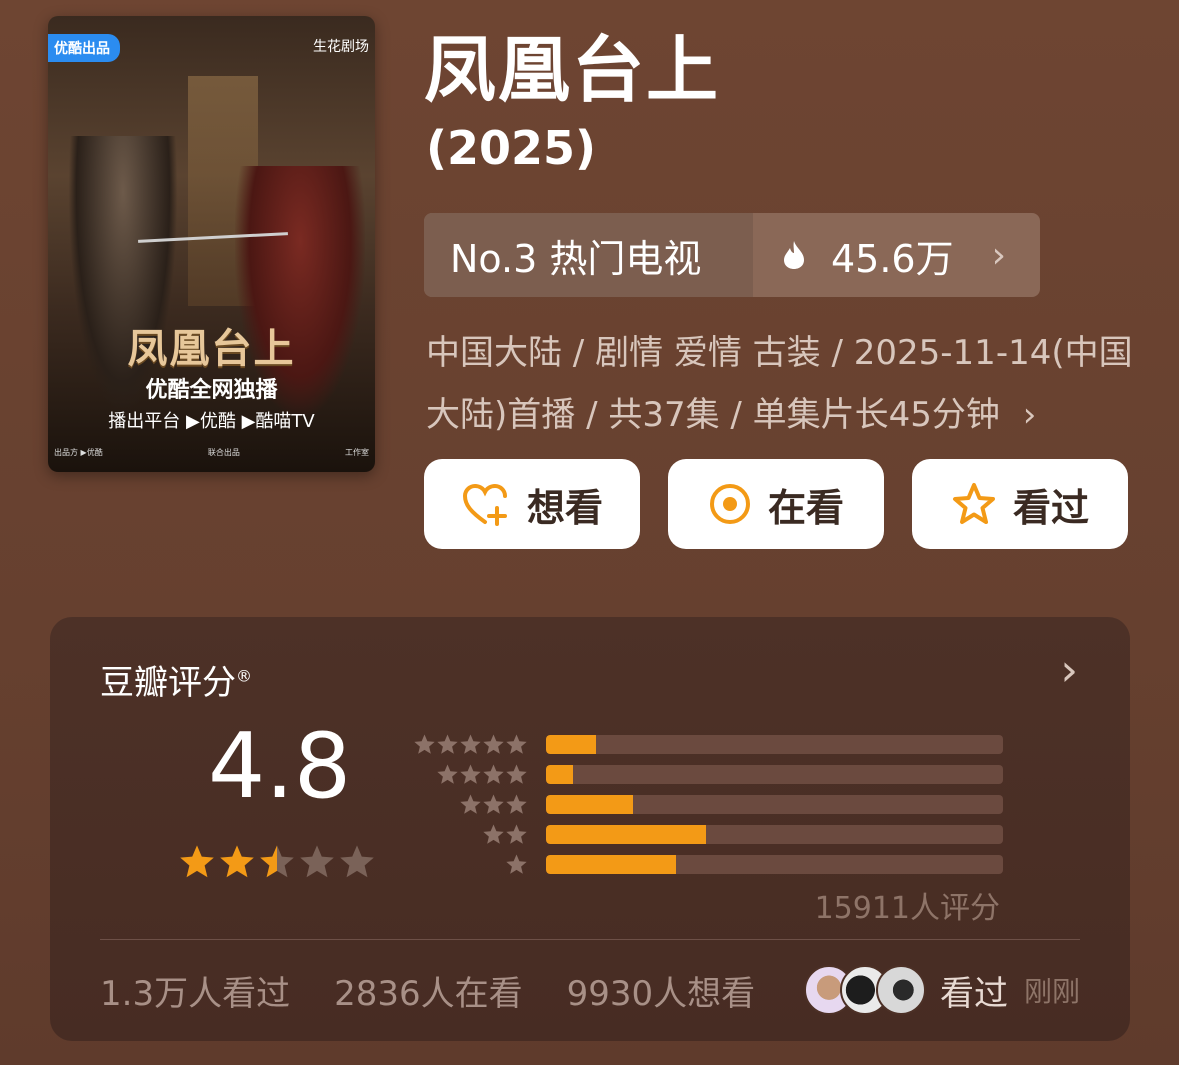 The height and width of the screenshot is (1065, 1179). What do you see at coordinates (356, 452) in the screenshot?
I see `poster-credit-right: 工作室` at bounding box center [356, 452].